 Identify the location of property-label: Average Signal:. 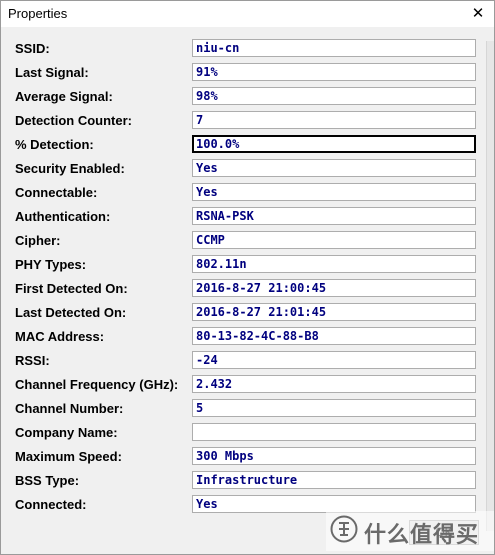
(64, 96).